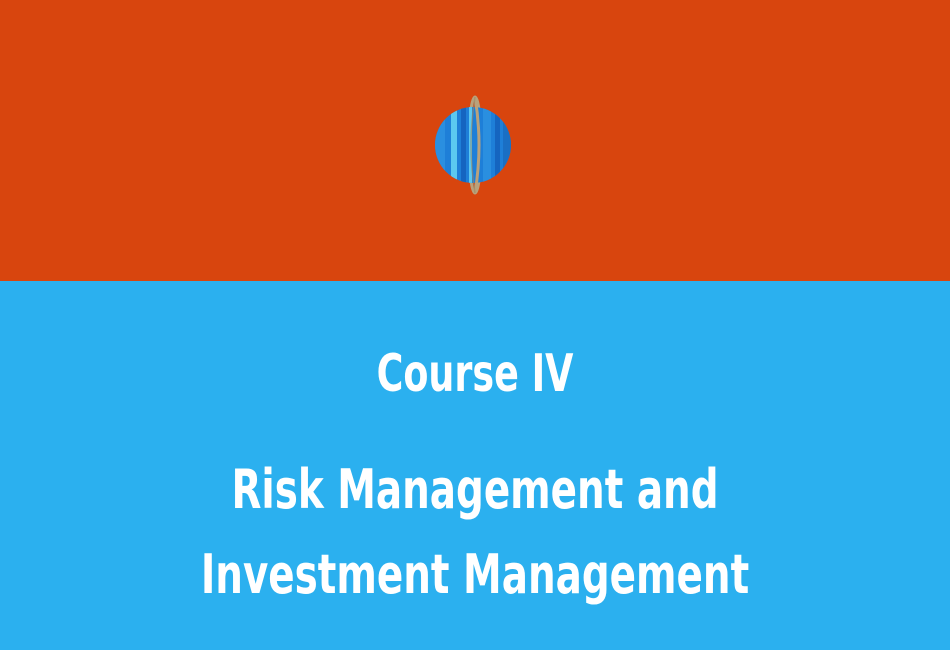  What do you see at coordinates (475, 489) in the screenshot?
I see `course-subject-line-1: Risk Management and` at bounding box center [475, 489].